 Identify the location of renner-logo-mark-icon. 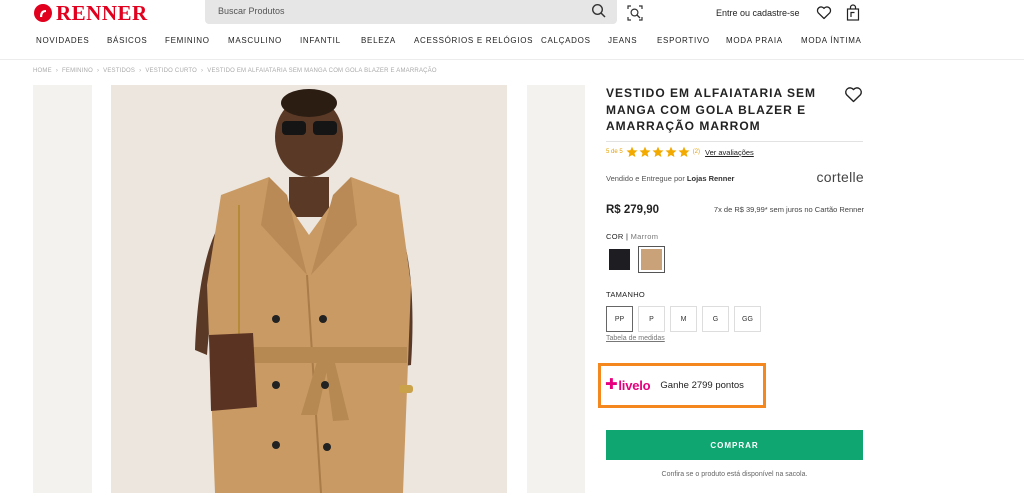
(43, 13).